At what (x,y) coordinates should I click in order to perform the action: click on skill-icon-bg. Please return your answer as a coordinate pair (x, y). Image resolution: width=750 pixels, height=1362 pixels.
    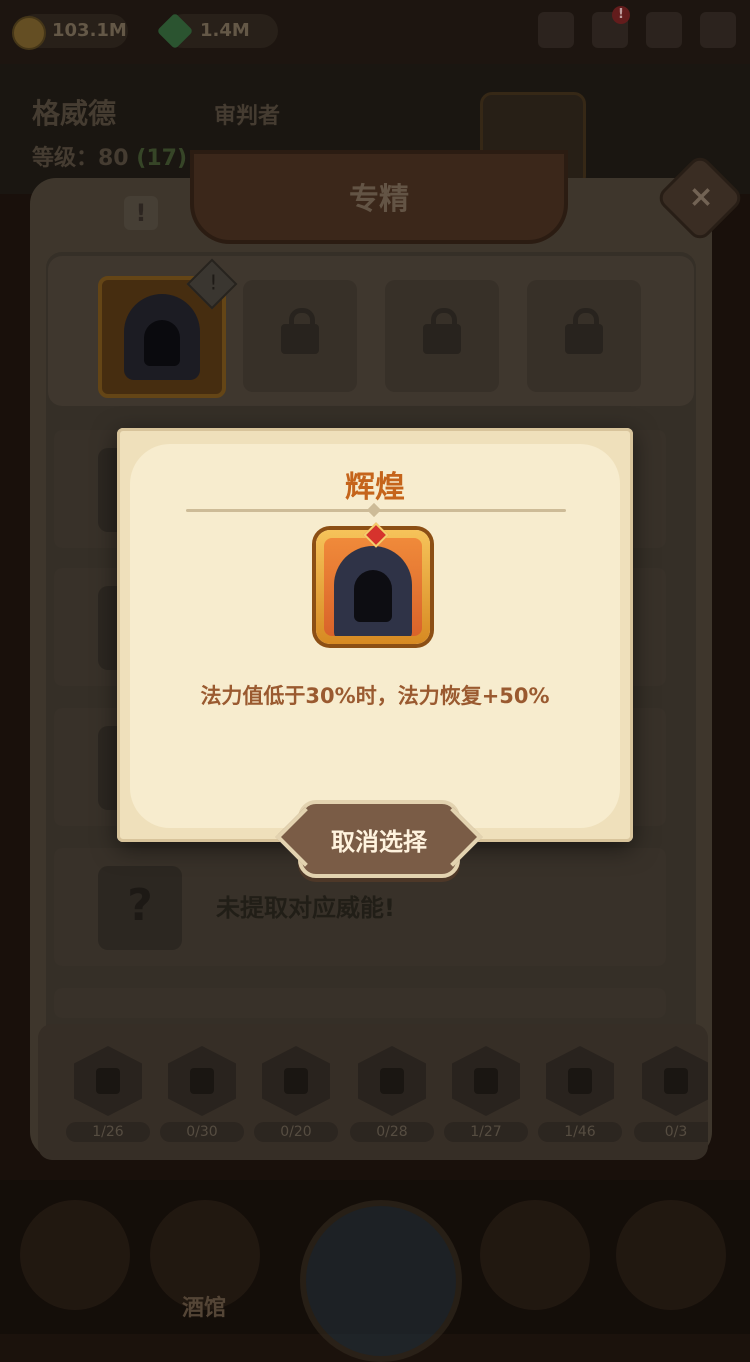
    Looking at the image, I should click on (373, 587).